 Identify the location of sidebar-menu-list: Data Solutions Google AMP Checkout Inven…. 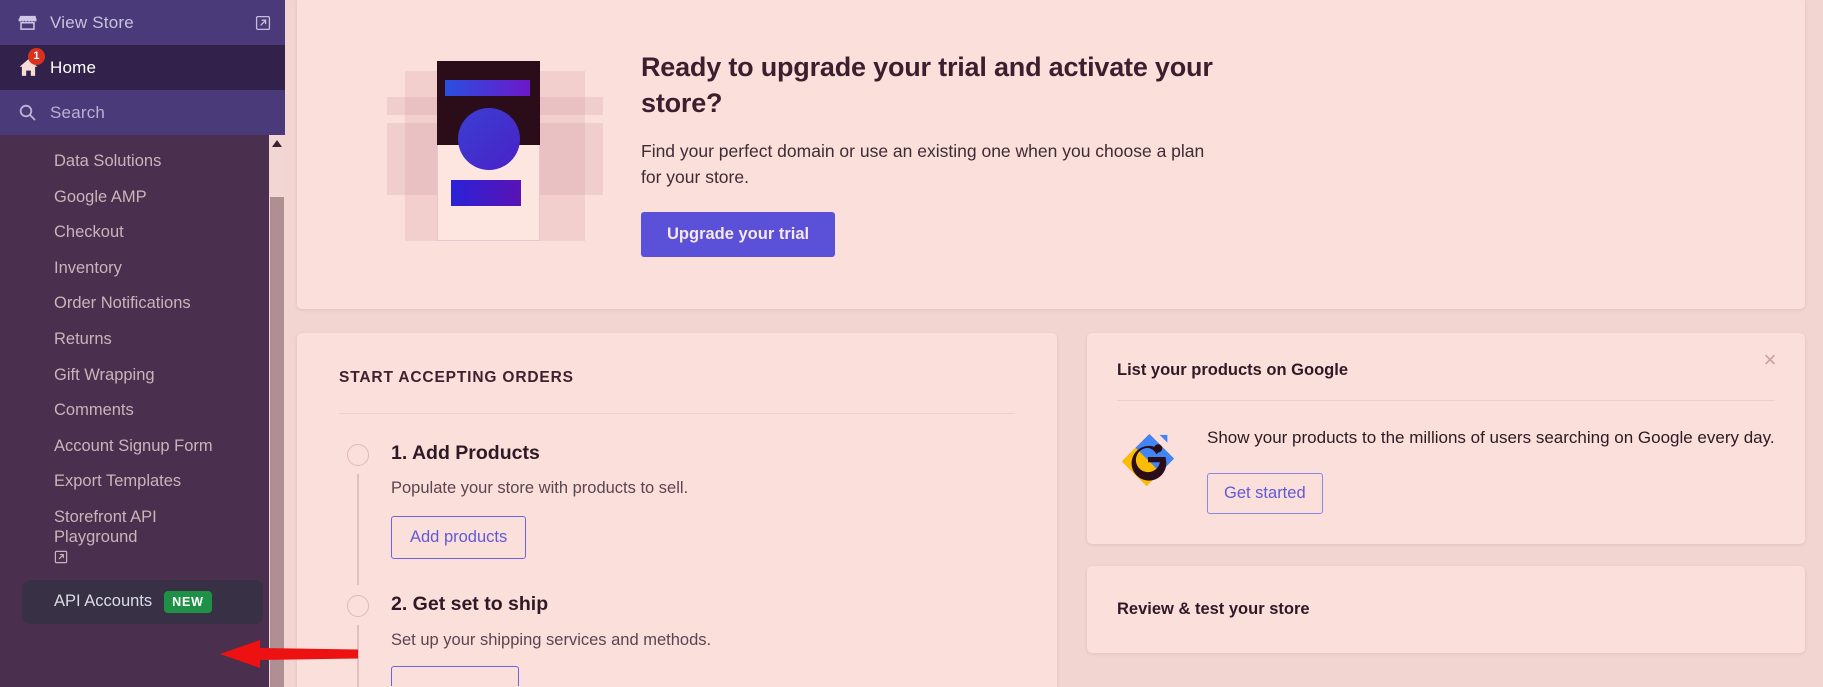
(142, 411).